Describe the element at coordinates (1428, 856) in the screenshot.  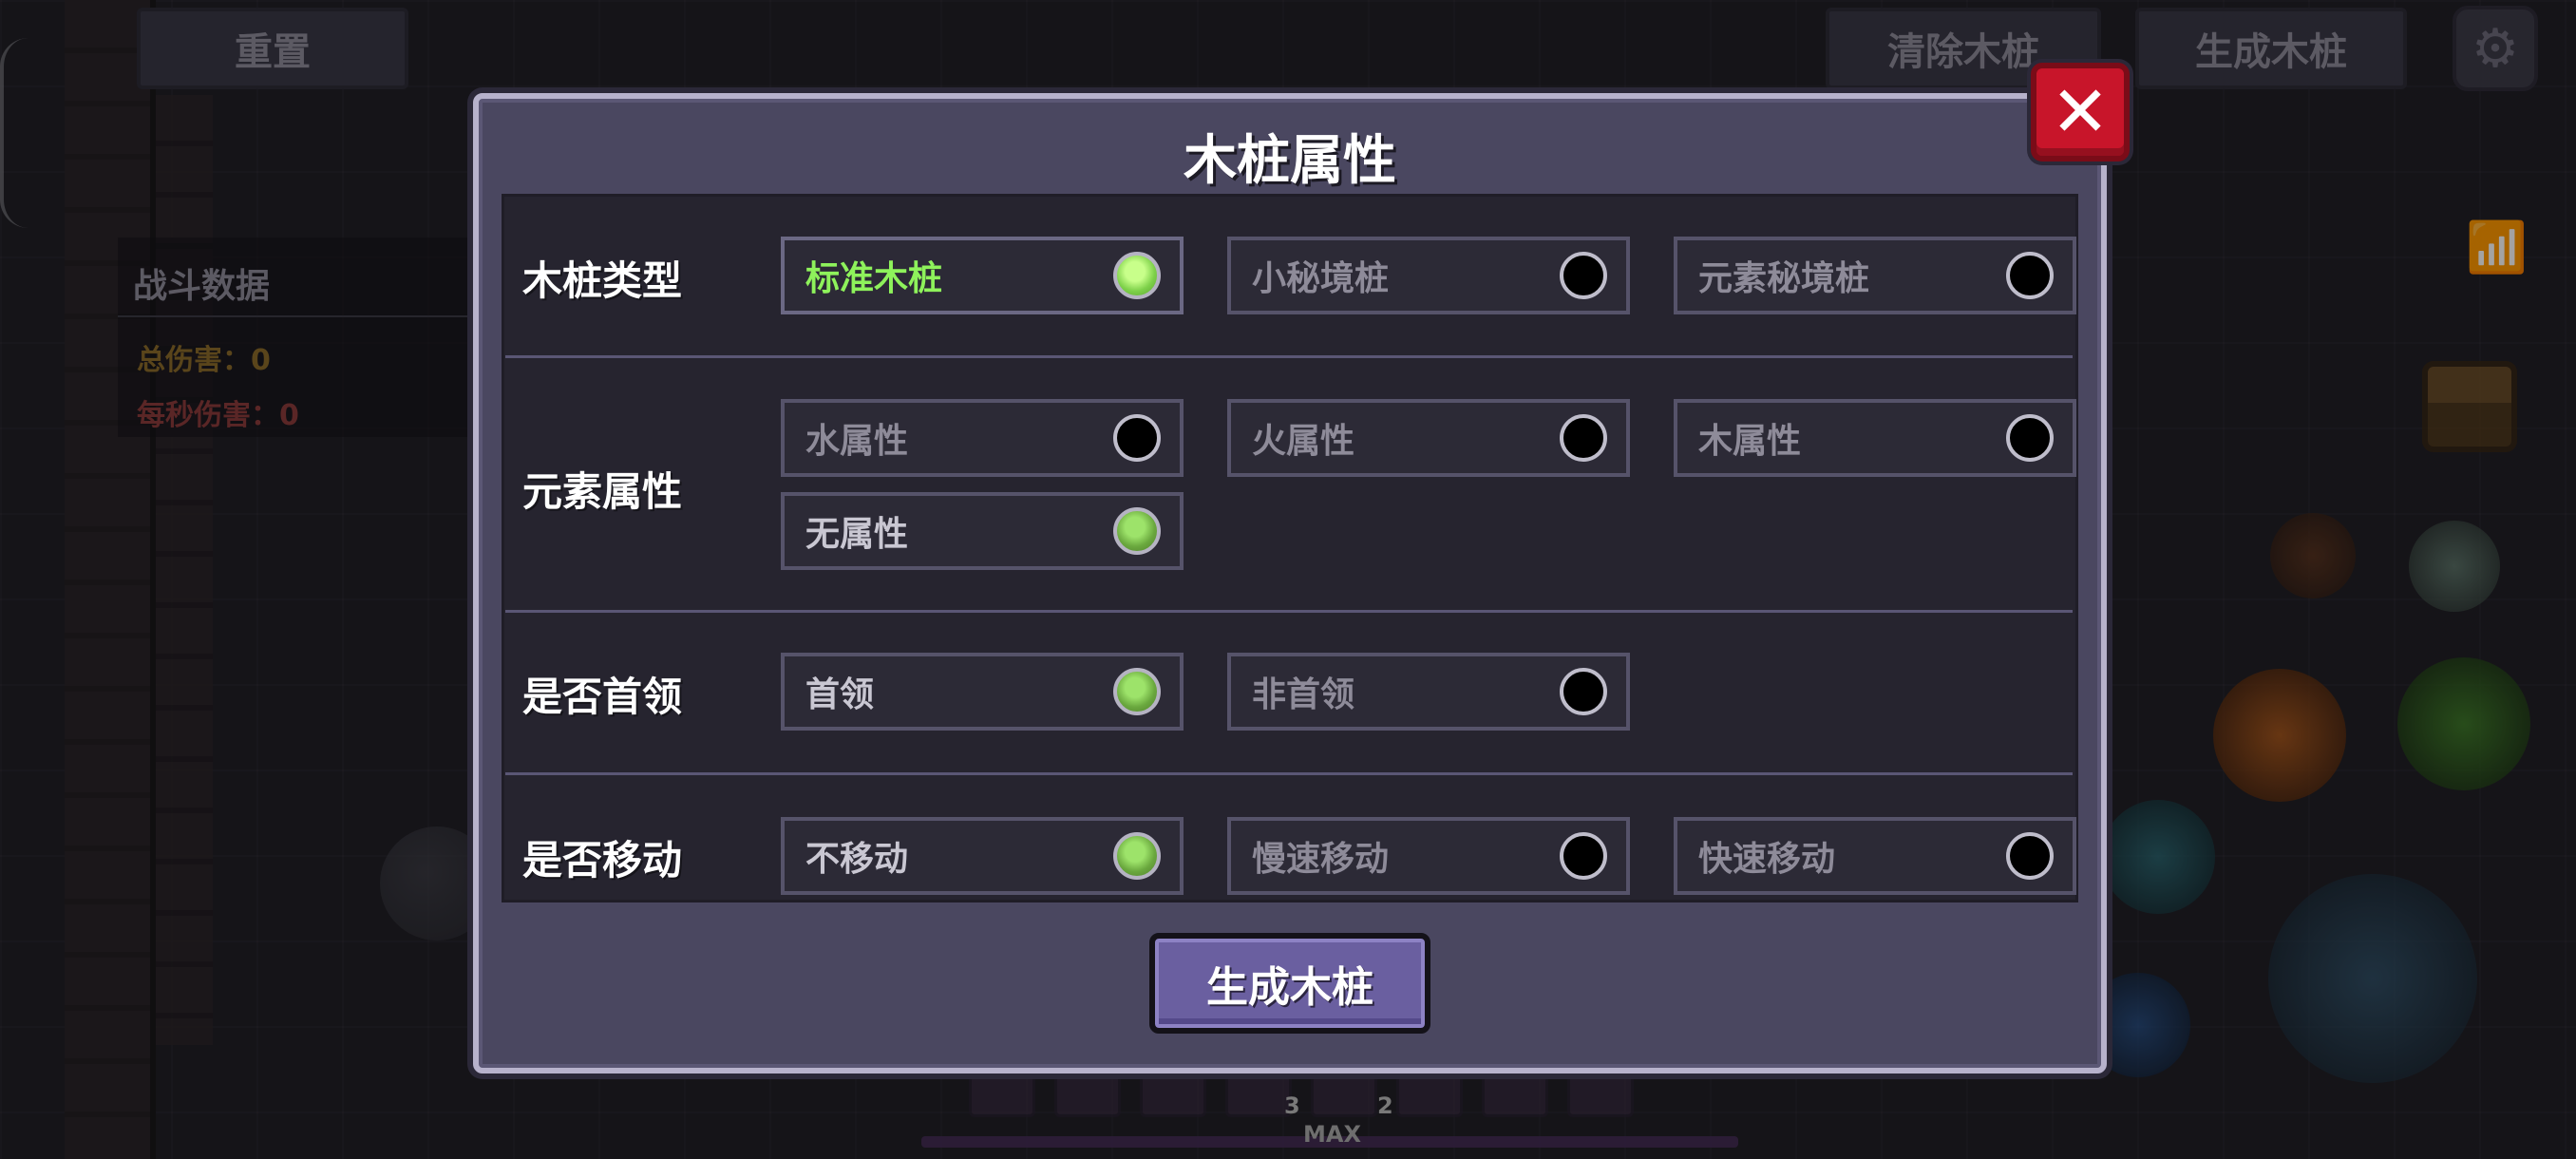
I see `option-slow-move: 慢速移动` at that location.